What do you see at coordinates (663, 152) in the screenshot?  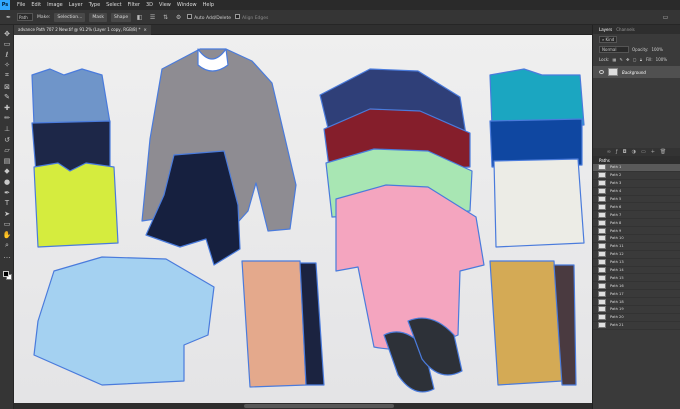 I see `trash-icon: 🗑︎` at bounding box center [663, 152].